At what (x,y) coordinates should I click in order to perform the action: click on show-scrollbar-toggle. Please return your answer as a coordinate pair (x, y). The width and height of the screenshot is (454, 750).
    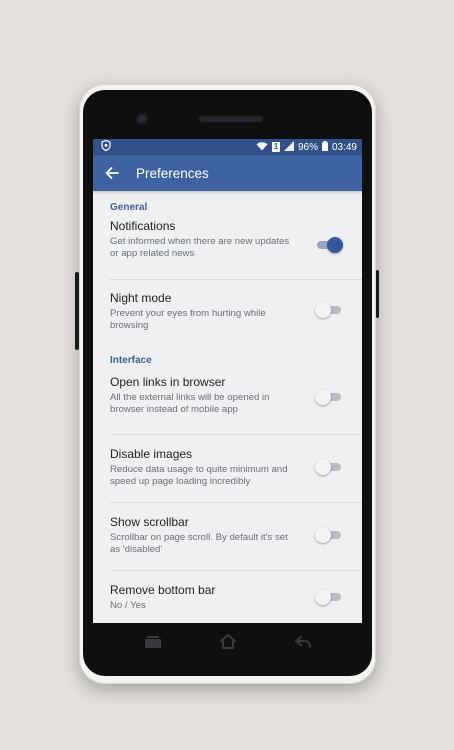
    Looking at the image, I should click on (329, 535).